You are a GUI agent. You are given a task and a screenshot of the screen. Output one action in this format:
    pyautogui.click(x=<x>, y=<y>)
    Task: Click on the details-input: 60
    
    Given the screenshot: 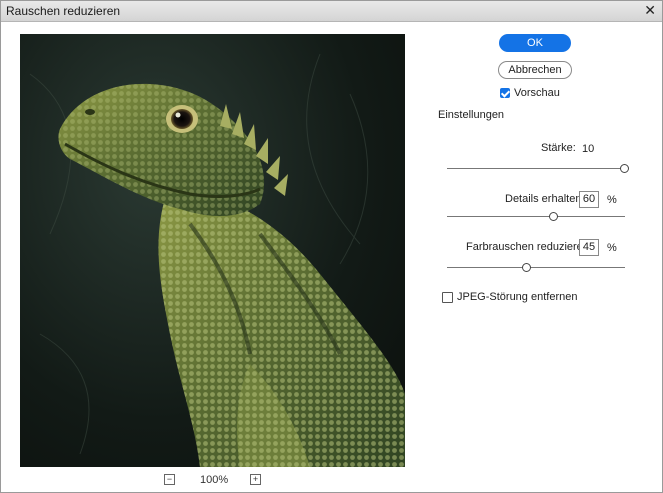 What is the action you would take?
    pyautogui.click(x=589, y=199)
    